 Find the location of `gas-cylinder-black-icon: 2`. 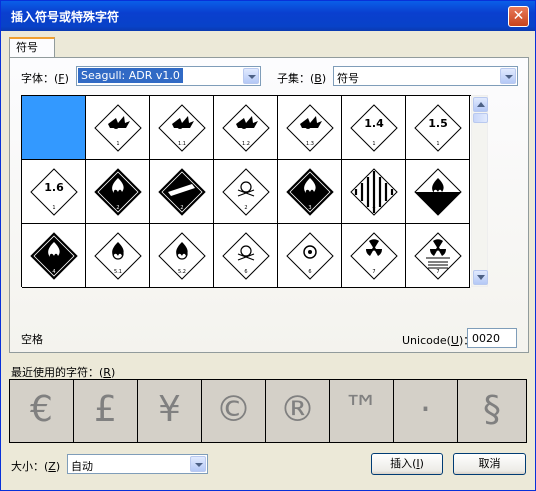

gas-cylinder-black-icon: 2 is located at coordinates (182, 192).